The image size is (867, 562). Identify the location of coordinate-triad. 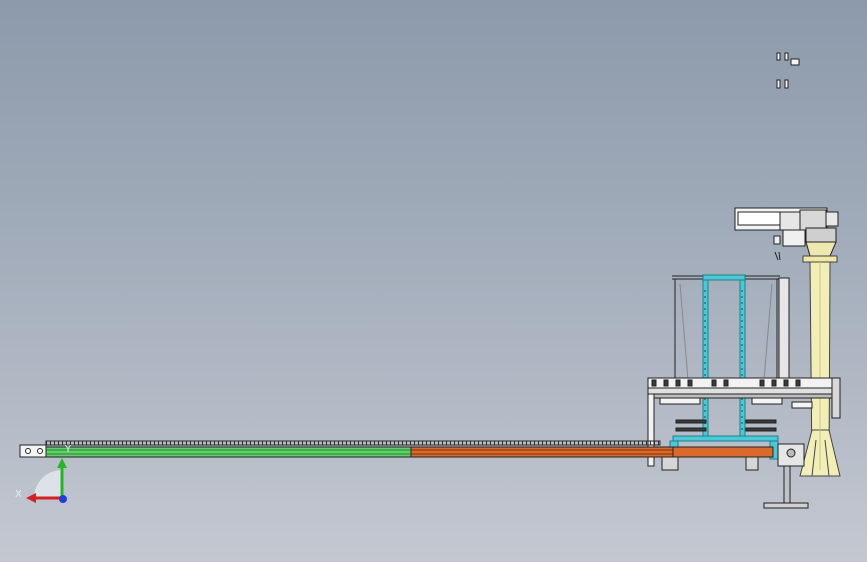
(46, 480).